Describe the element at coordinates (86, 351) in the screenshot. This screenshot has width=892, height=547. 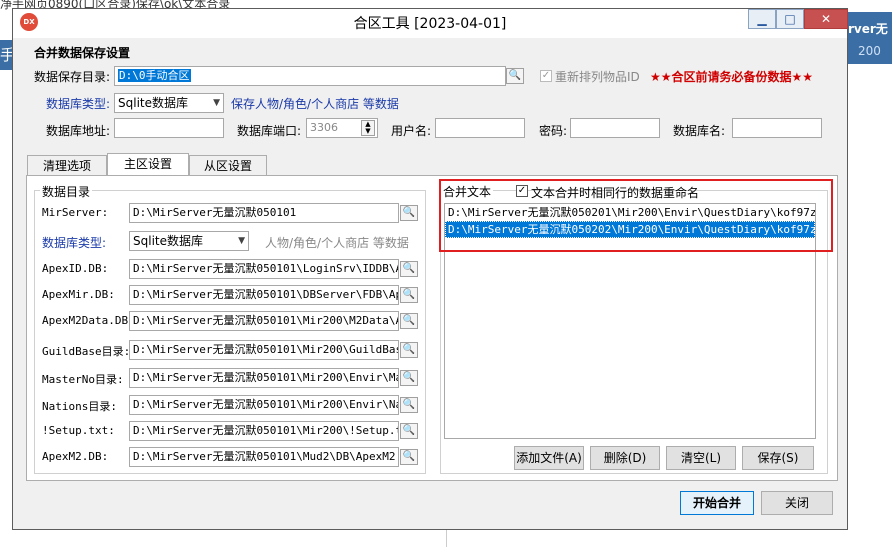
I see `guildbase-dir-label: GuildBase目录:` at that location.